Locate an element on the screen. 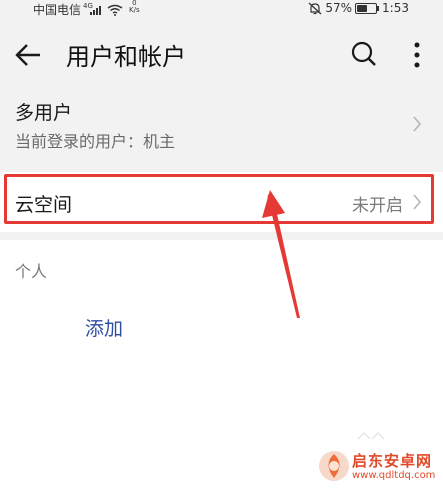 This screenshot has width=443, height=488. status-bar: 中国电信 4G 0 K/s 57% 1:53 is located at coordinates (221, 10).